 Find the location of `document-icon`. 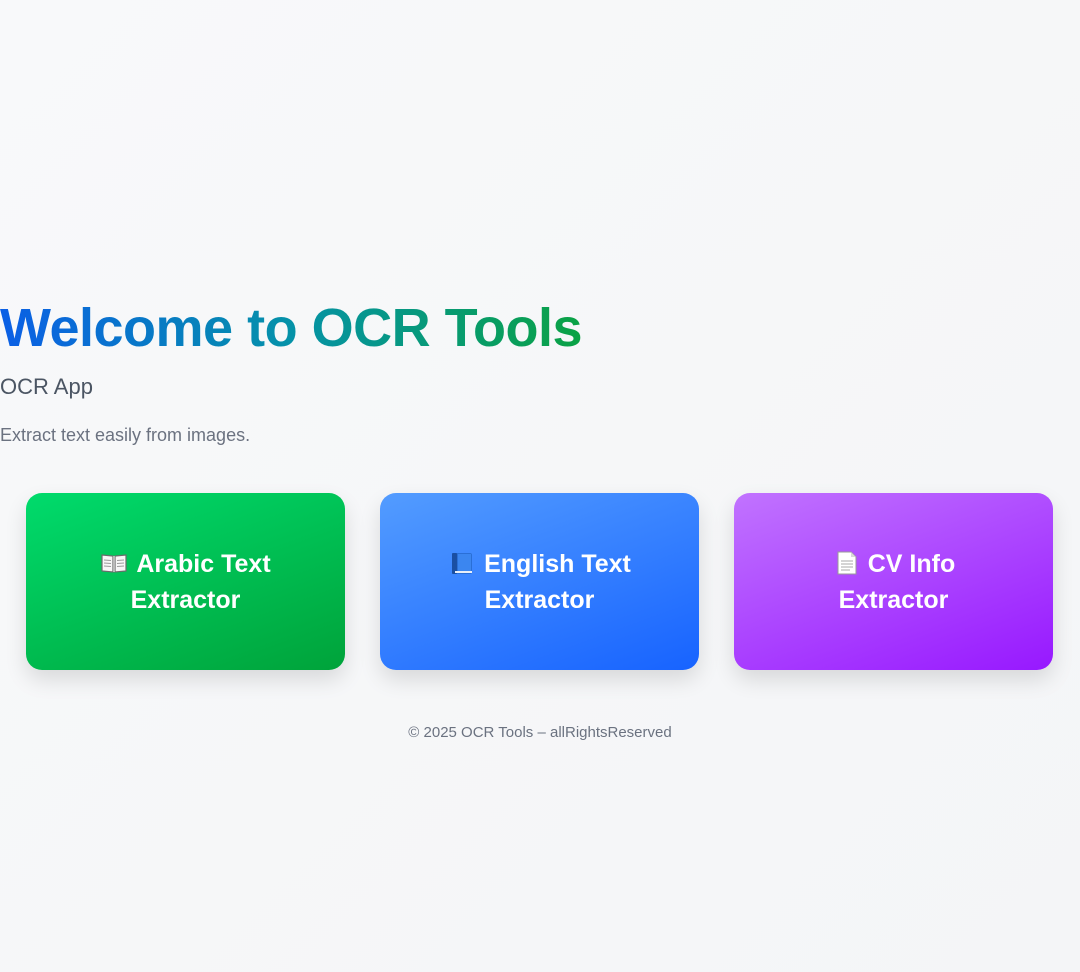

document-icon is located at coordinates (846, 561).